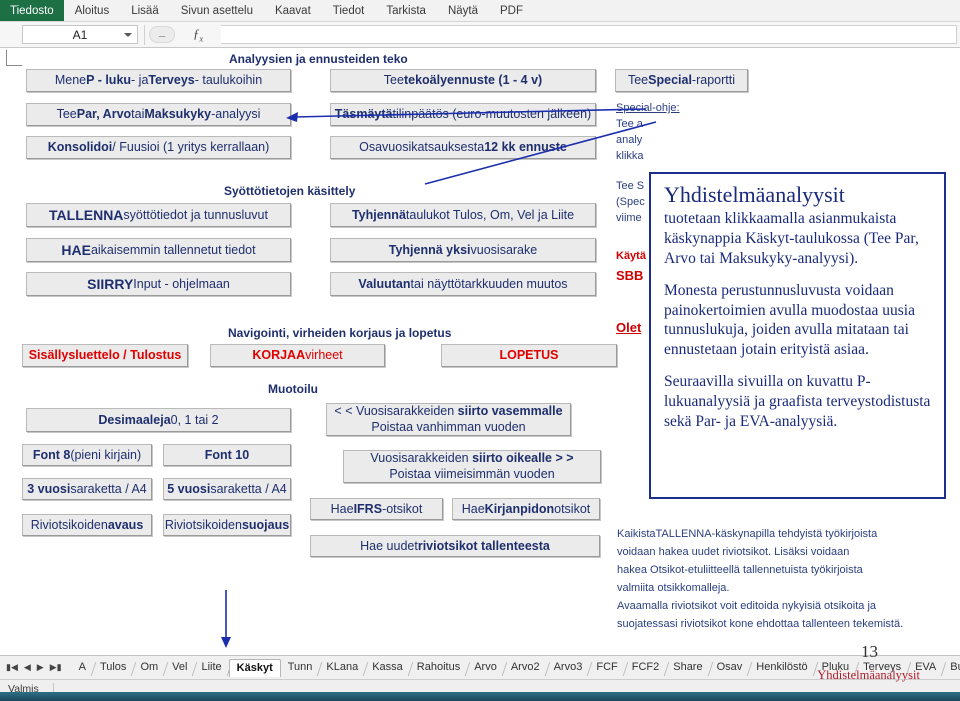  I want to click on button-desimaaleja: Desimaaleja 0, 1 tai 2, so click(158, 420).